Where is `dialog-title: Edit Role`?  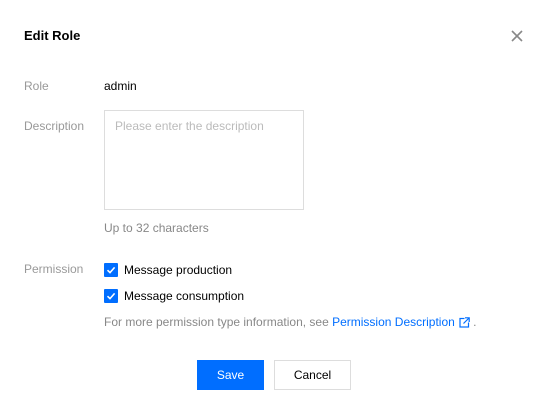
dialog-title: Edit Role is located at coordinates (52, 35).